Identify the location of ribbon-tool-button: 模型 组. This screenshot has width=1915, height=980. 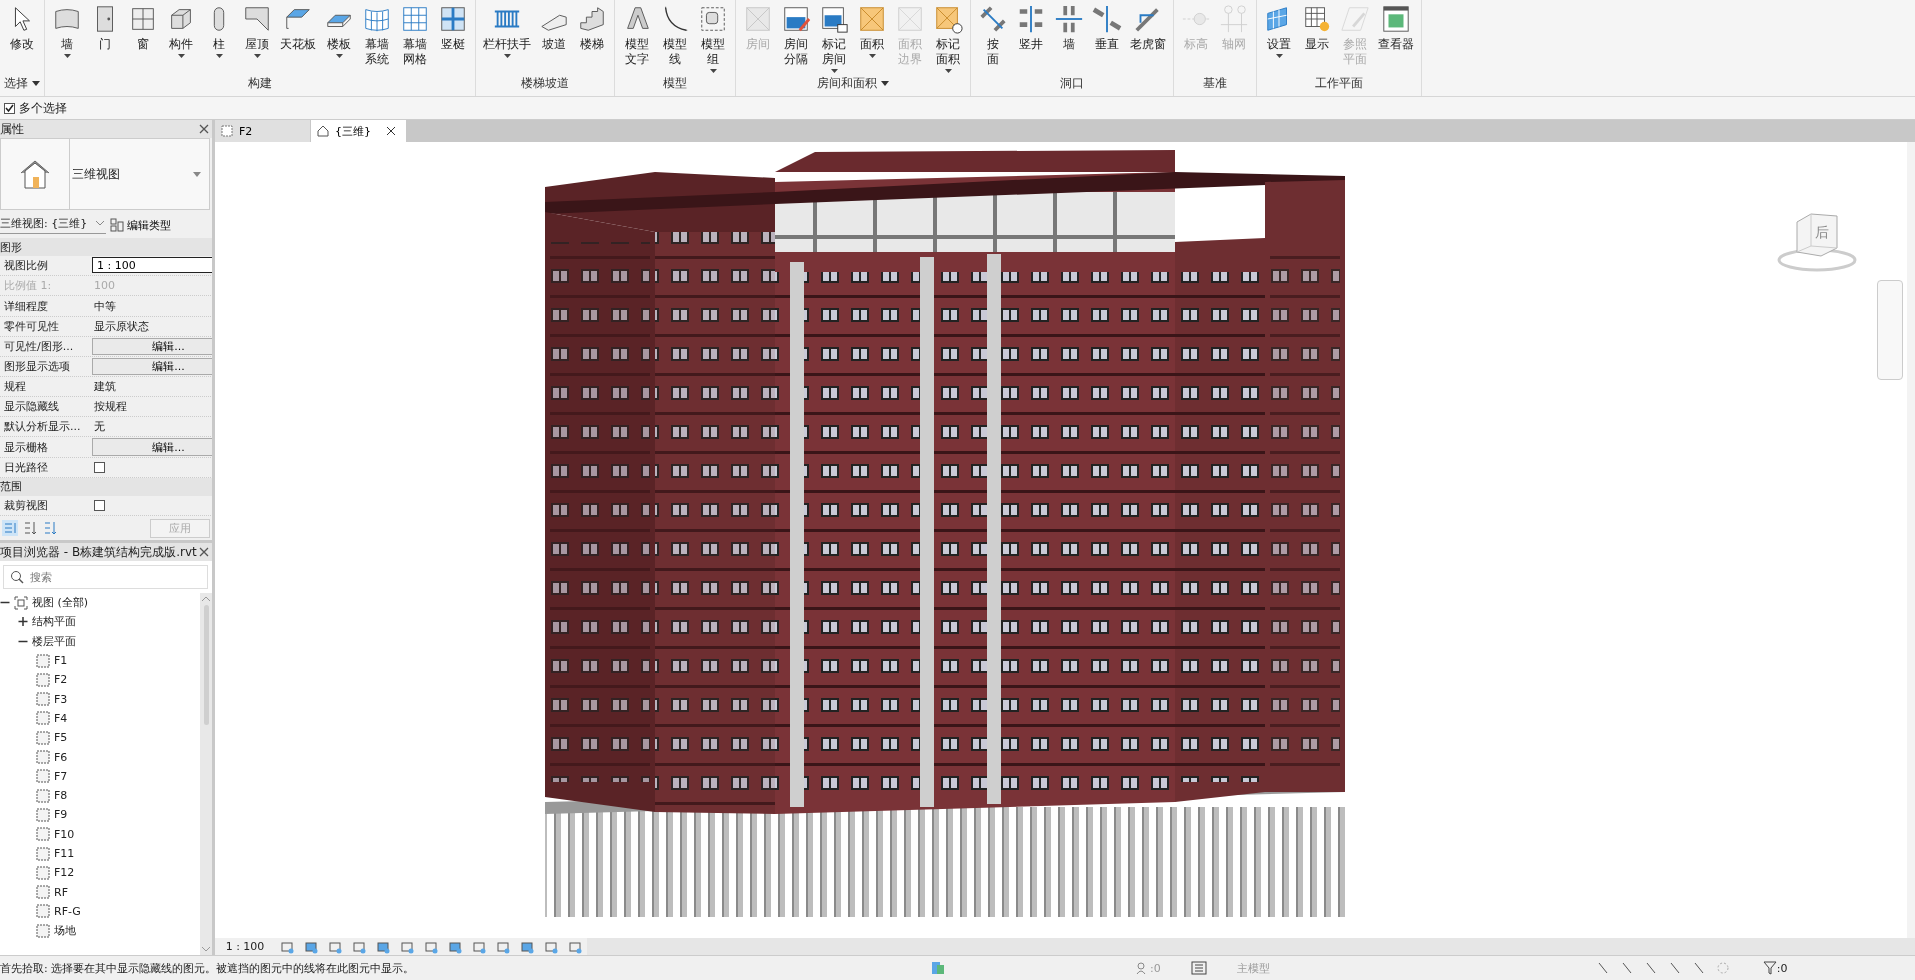
(713, 37).